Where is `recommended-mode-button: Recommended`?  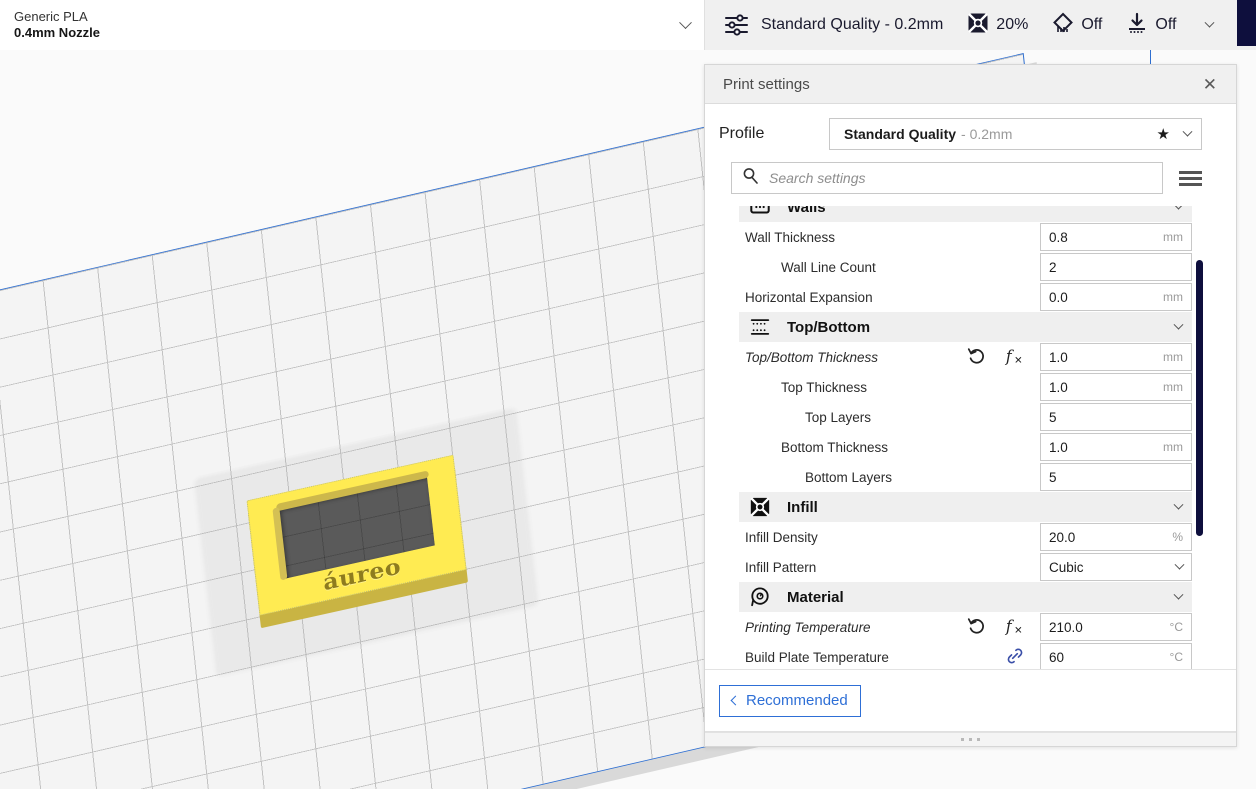
recommended-mode-button: Recommended is located at coordinates (790, 700).